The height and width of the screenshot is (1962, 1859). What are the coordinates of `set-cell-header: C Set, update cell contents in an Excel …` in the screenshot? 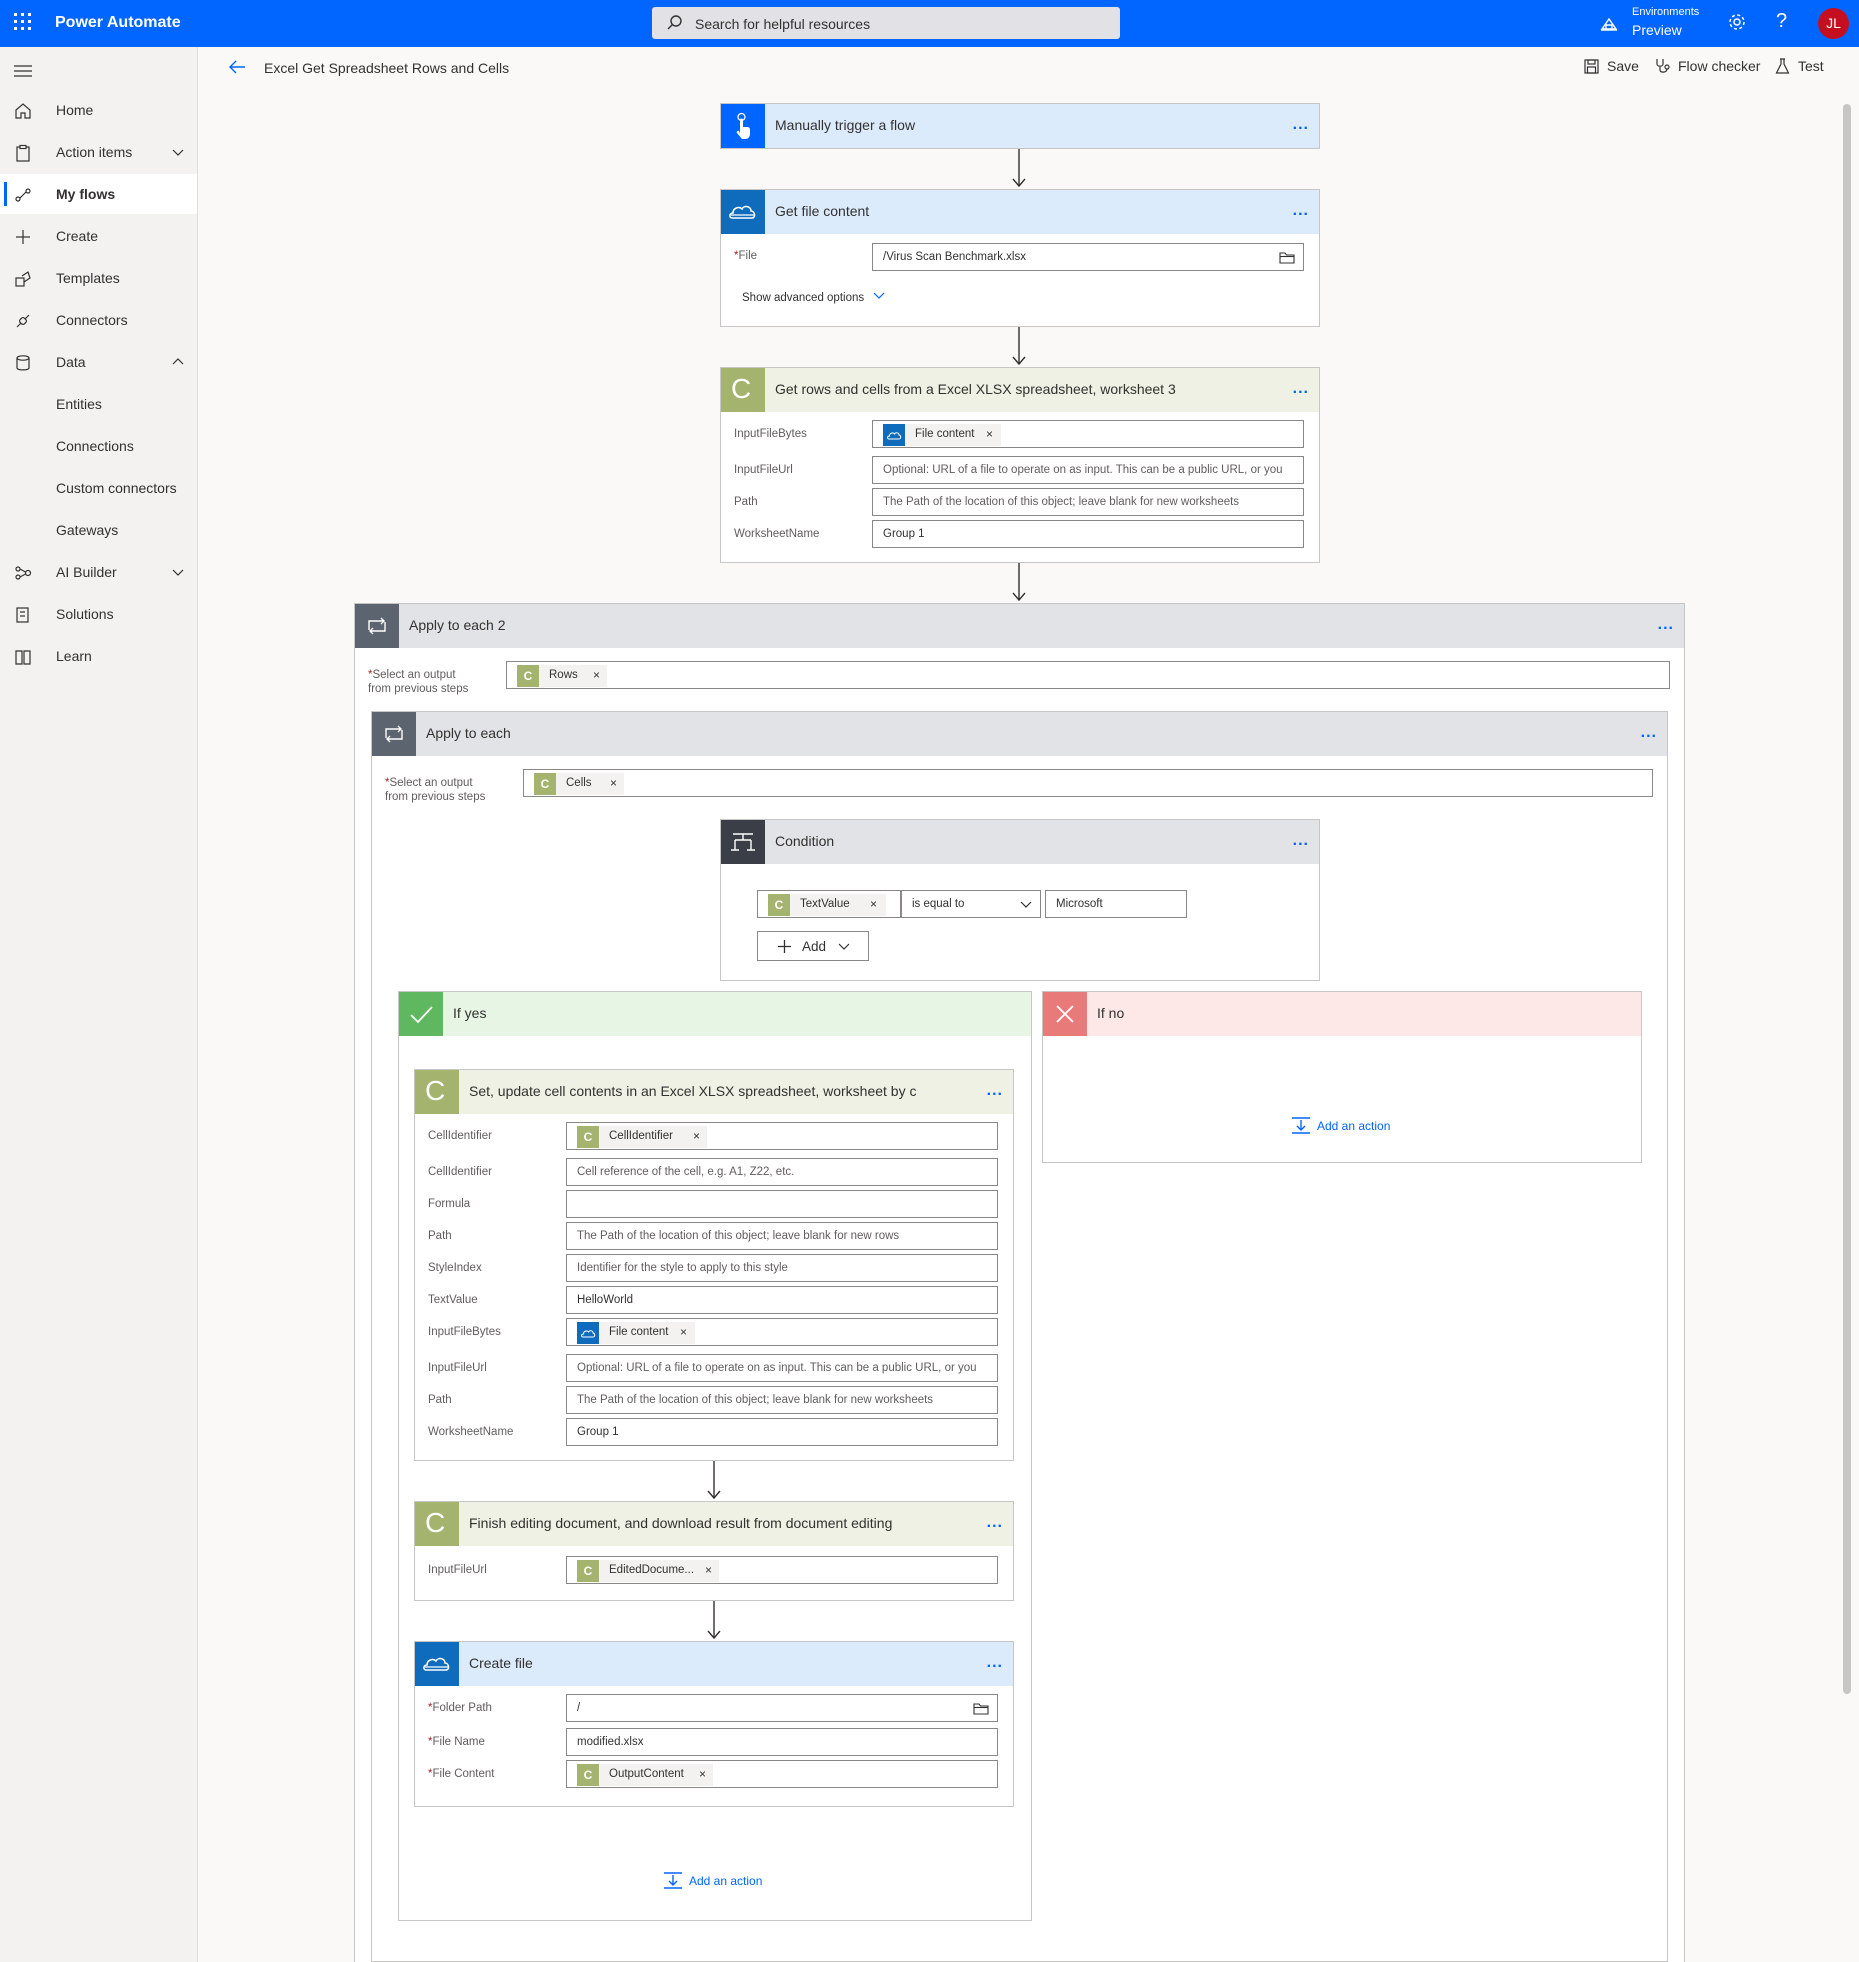 It's located at (714, 1092).